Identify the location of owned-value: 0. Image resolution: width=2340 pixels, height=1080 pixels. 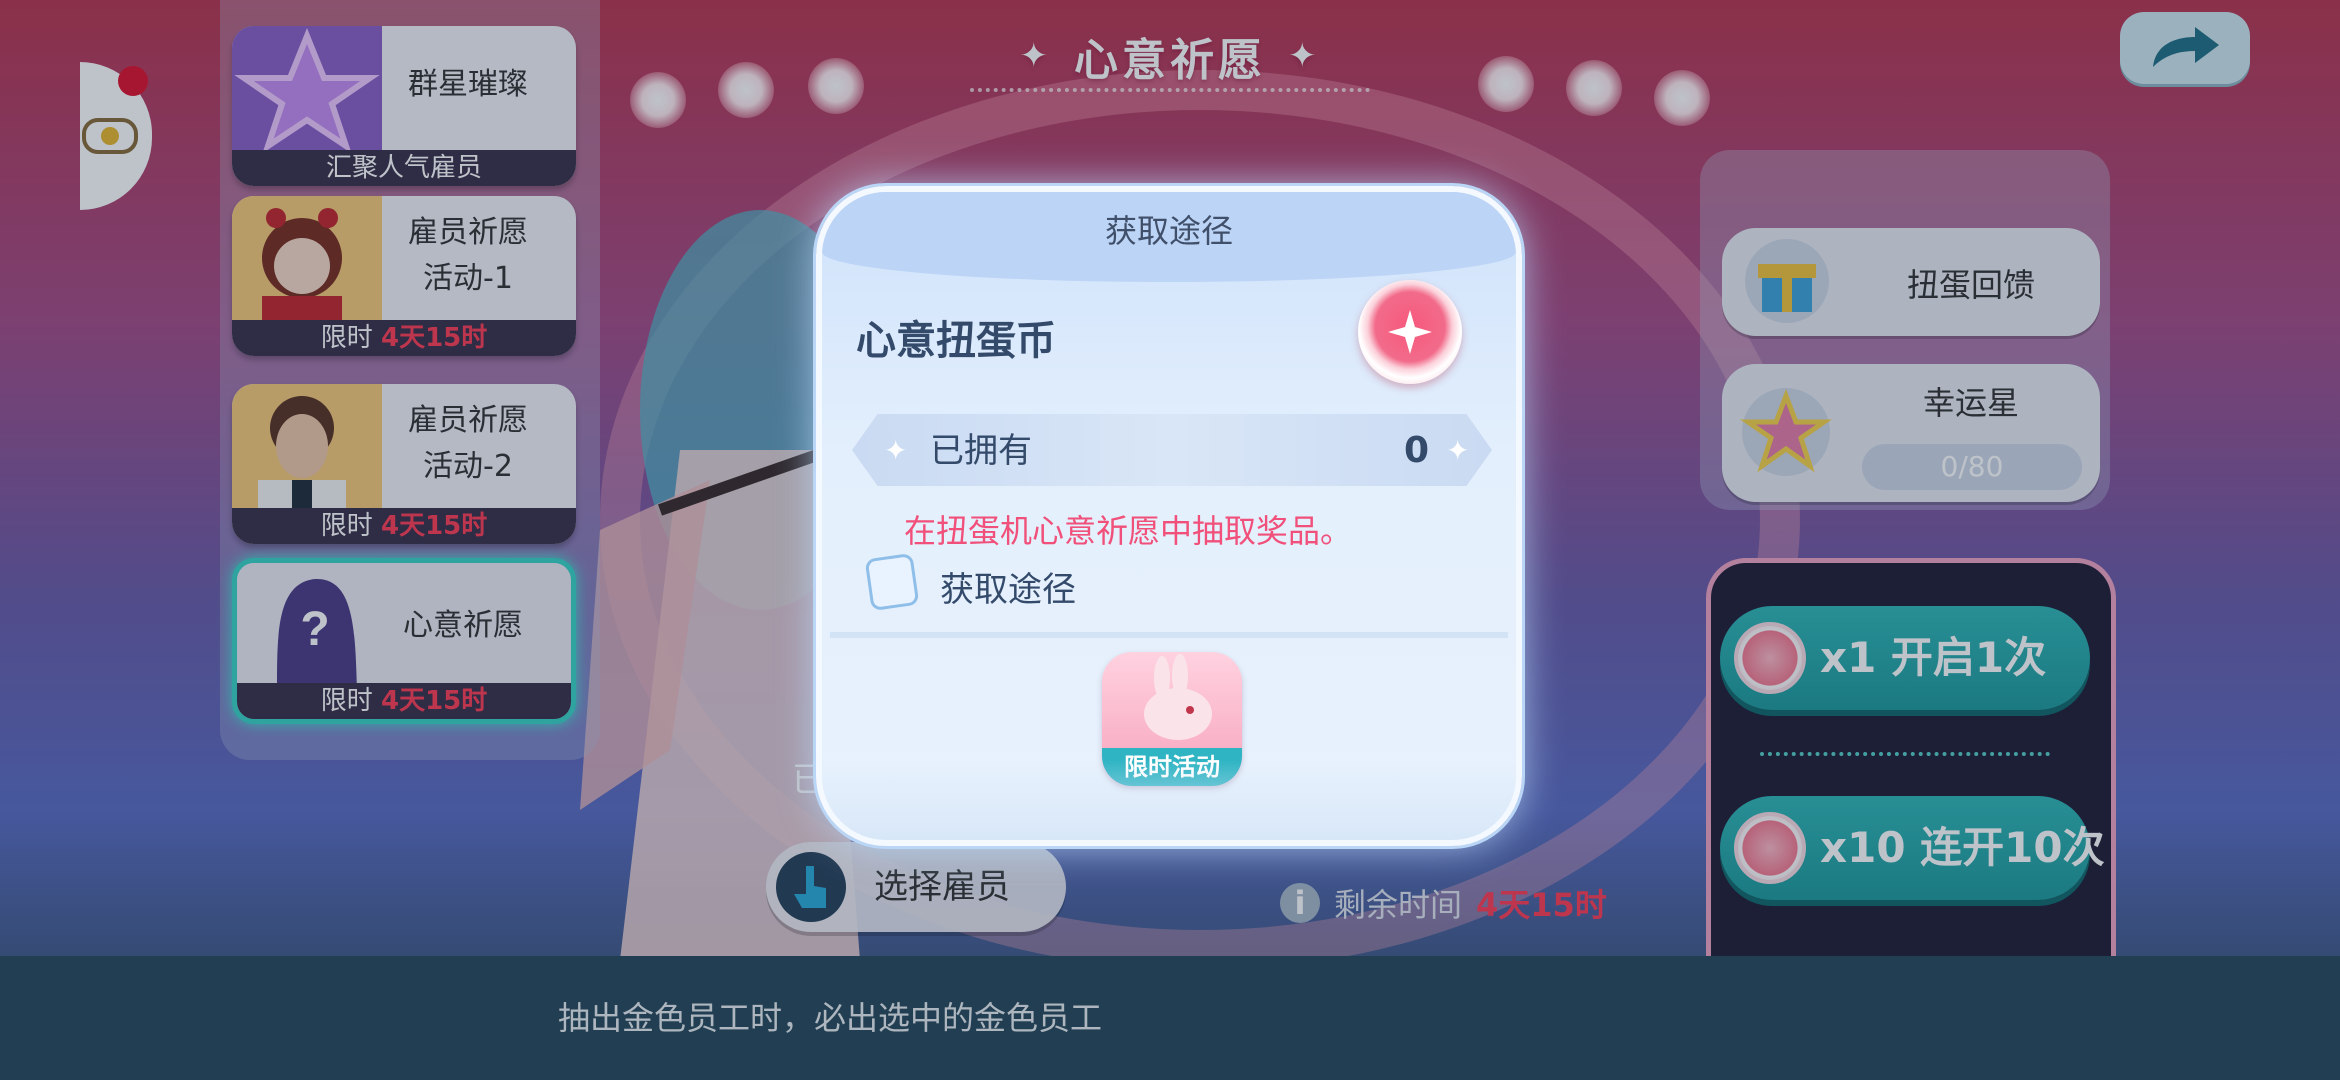
(1417, 450).